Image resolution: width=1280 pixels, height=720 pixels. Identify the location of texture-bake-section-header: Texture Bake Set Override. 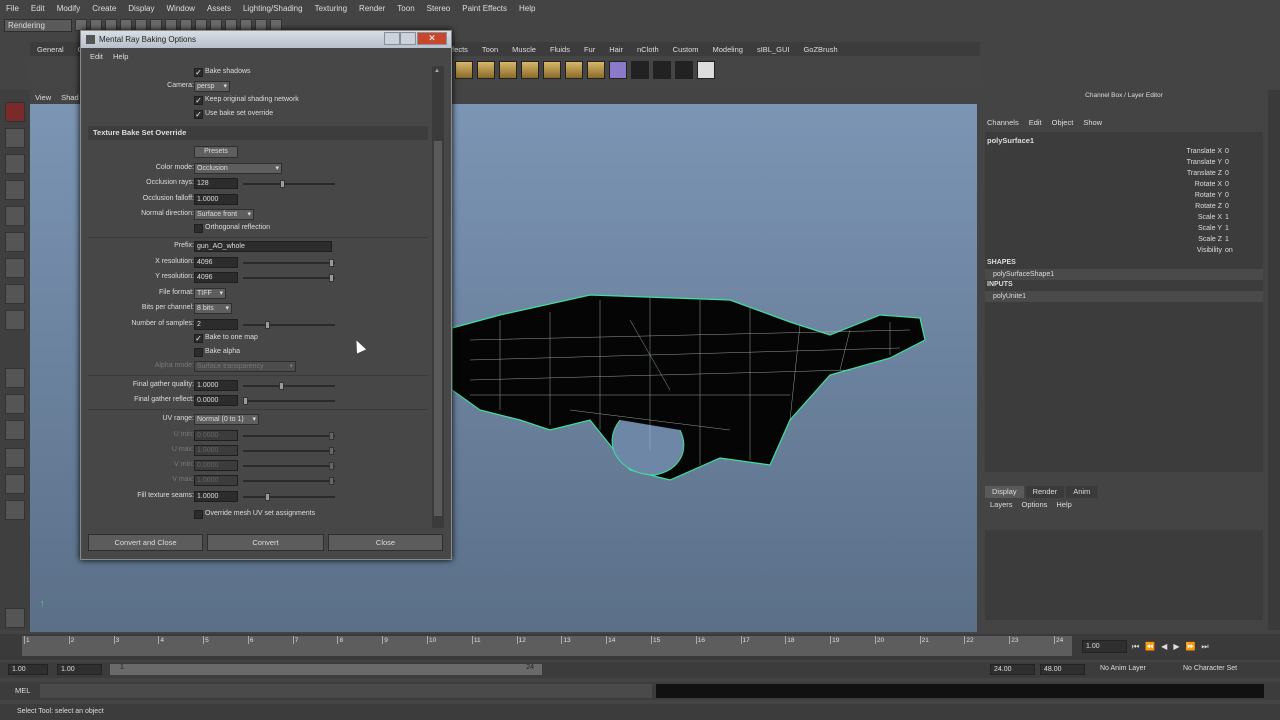
(258, 133).